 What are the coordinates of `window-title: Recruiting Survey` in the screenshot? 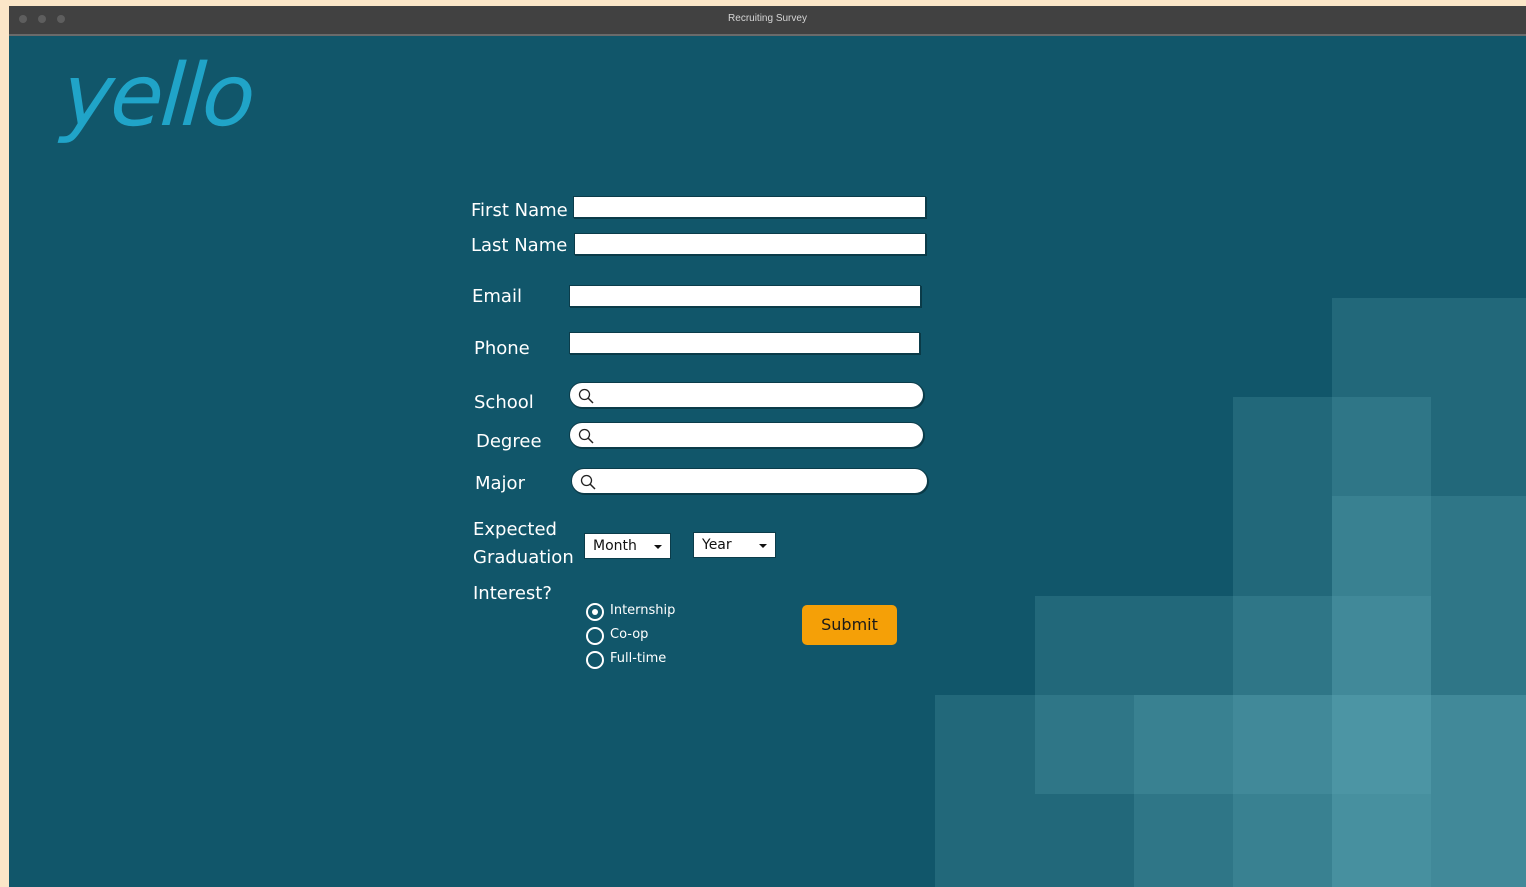 It's located at (767, 18).